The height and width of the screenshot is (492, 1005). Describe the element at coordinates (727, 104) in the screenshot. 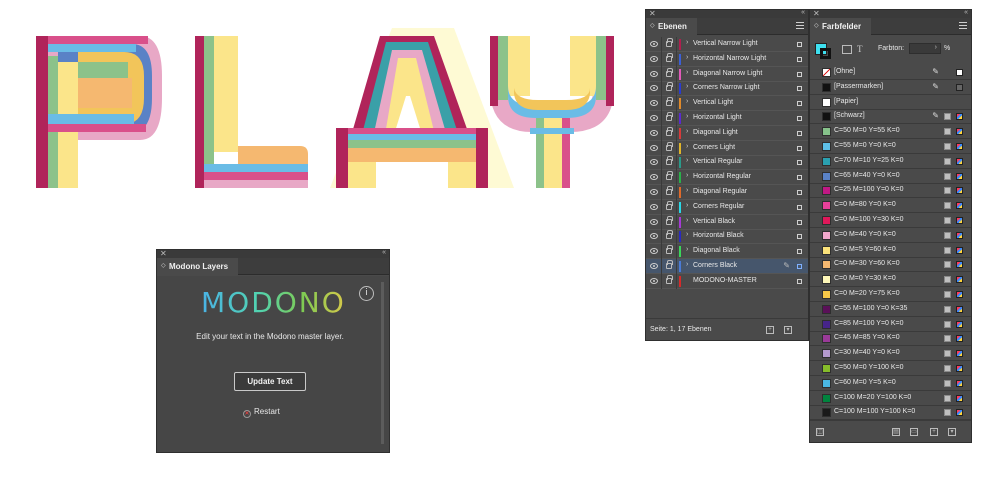

I see `layer-row: › Vertical Light` at that location.